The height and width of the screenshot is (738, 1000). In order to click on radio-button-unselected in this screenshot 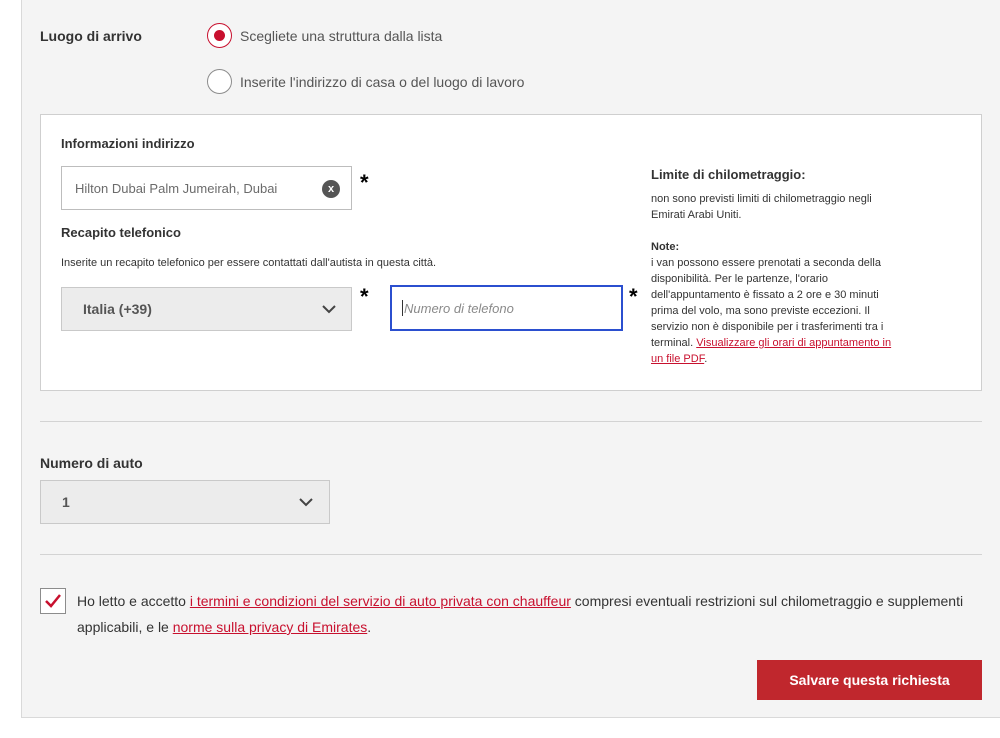, I will do `click(219, 81)`.